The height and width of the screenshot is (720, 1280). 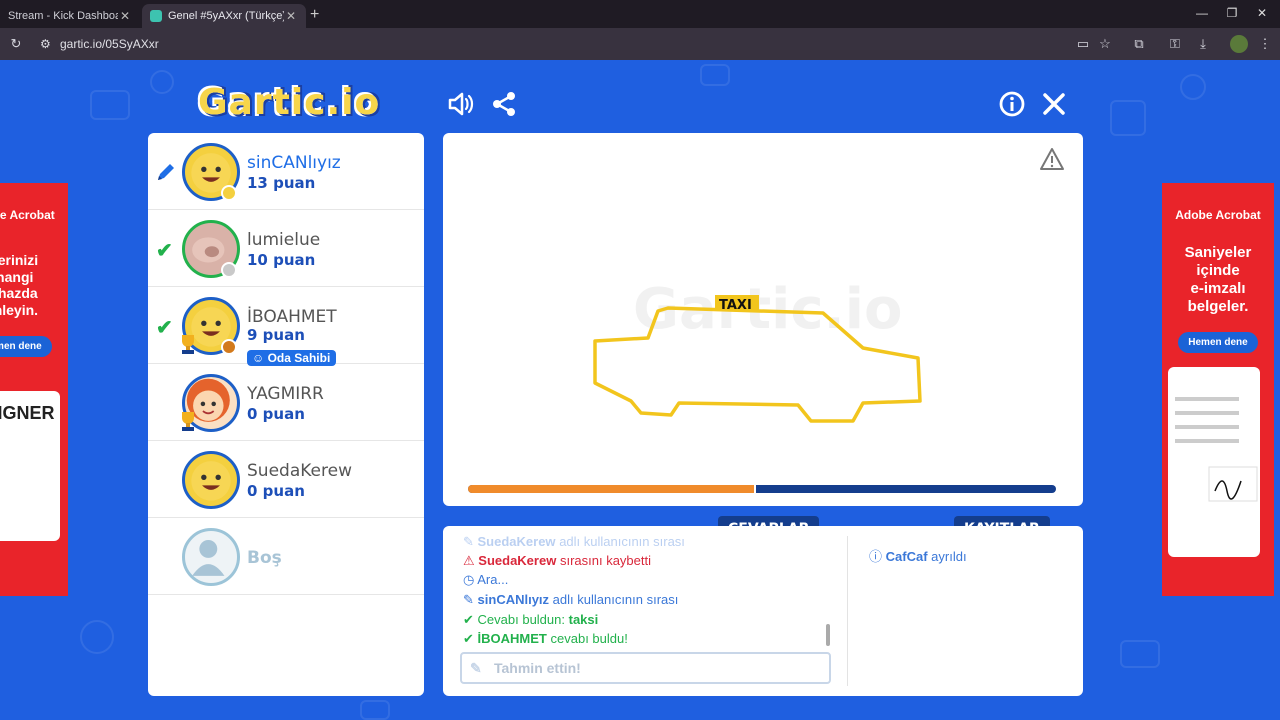 What do you see at coordinates (1218, 253) in the screenshot?
I see `ad-line: Saniyeler` at bounding box center [1218, 253].